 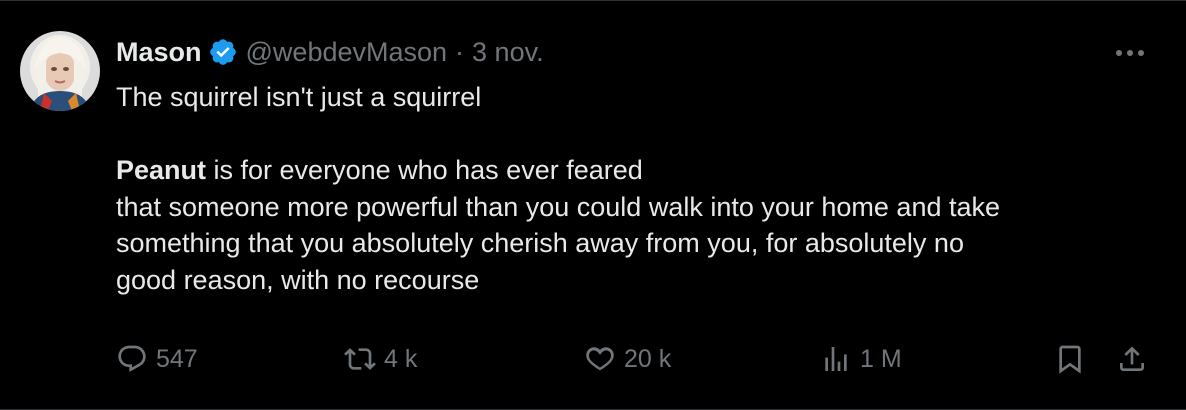 I want to click on share-icon, so click(x=1132, y=358).